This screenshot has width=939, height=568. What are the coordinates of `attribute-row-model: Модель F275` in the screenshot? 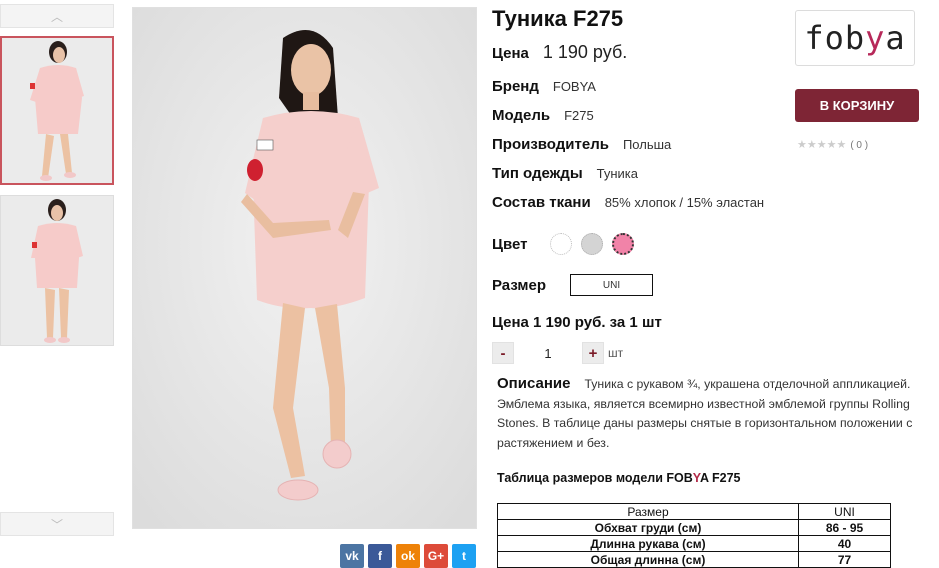 It's located at (543, 115).